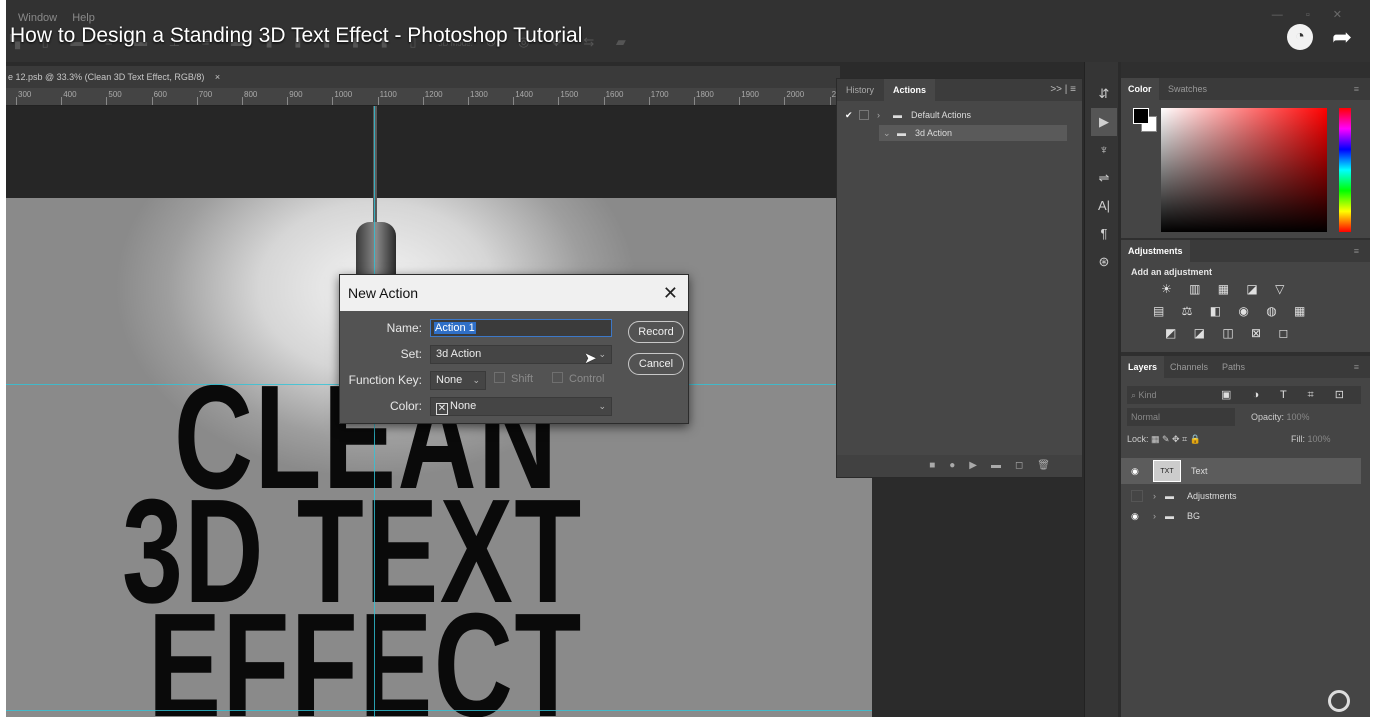 This screenshot has height=717, width=1375. I want to click on stop-icon: ■, so click(939, 465).